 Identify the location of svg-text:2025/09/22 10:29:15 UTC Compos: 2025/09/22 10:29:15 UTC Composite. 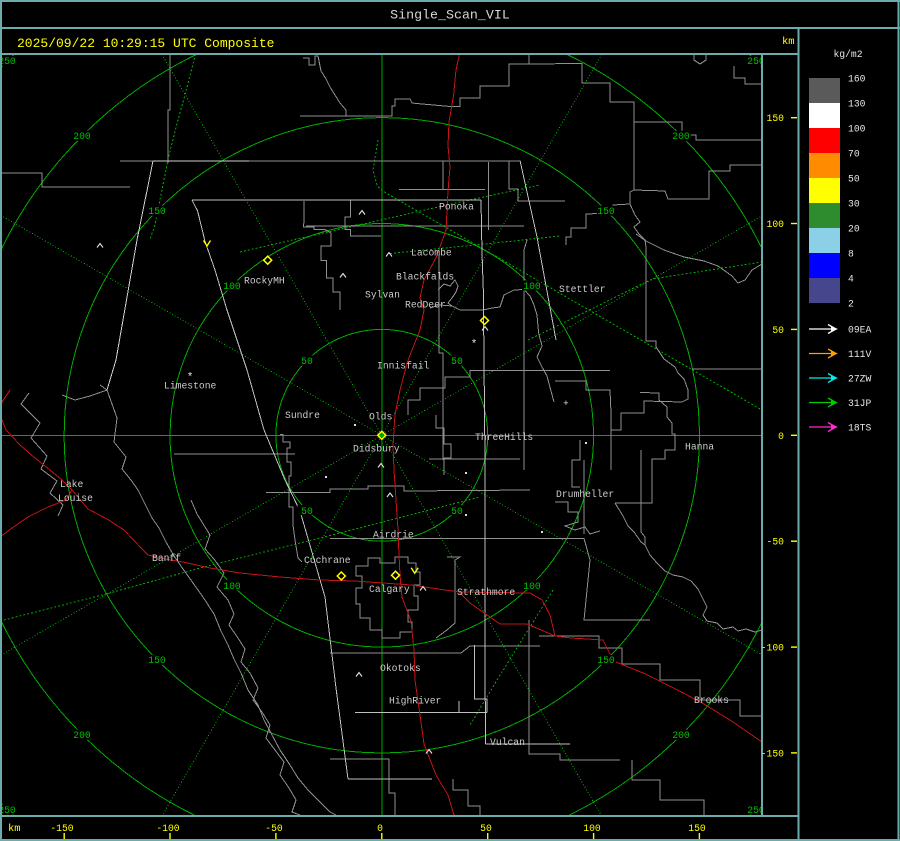
(145, 43).